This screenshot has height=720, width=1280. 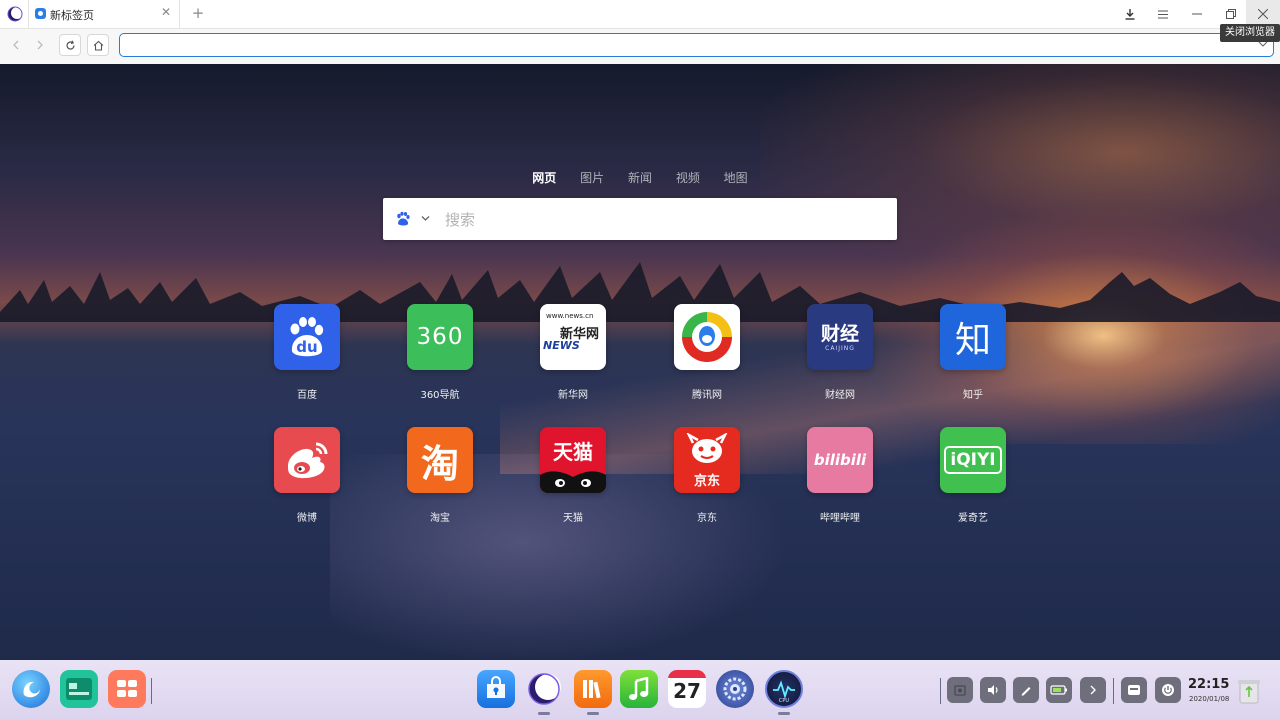 I want to click on battery-icon, so click(x=1058, y=690).